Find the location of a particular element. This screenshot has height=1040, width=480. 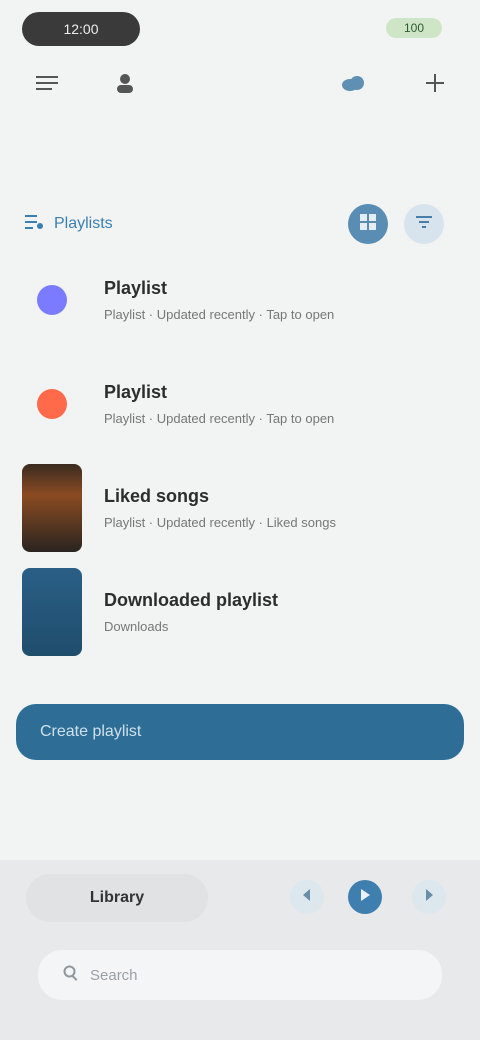

play-icon is located at coordinates (365, 897).